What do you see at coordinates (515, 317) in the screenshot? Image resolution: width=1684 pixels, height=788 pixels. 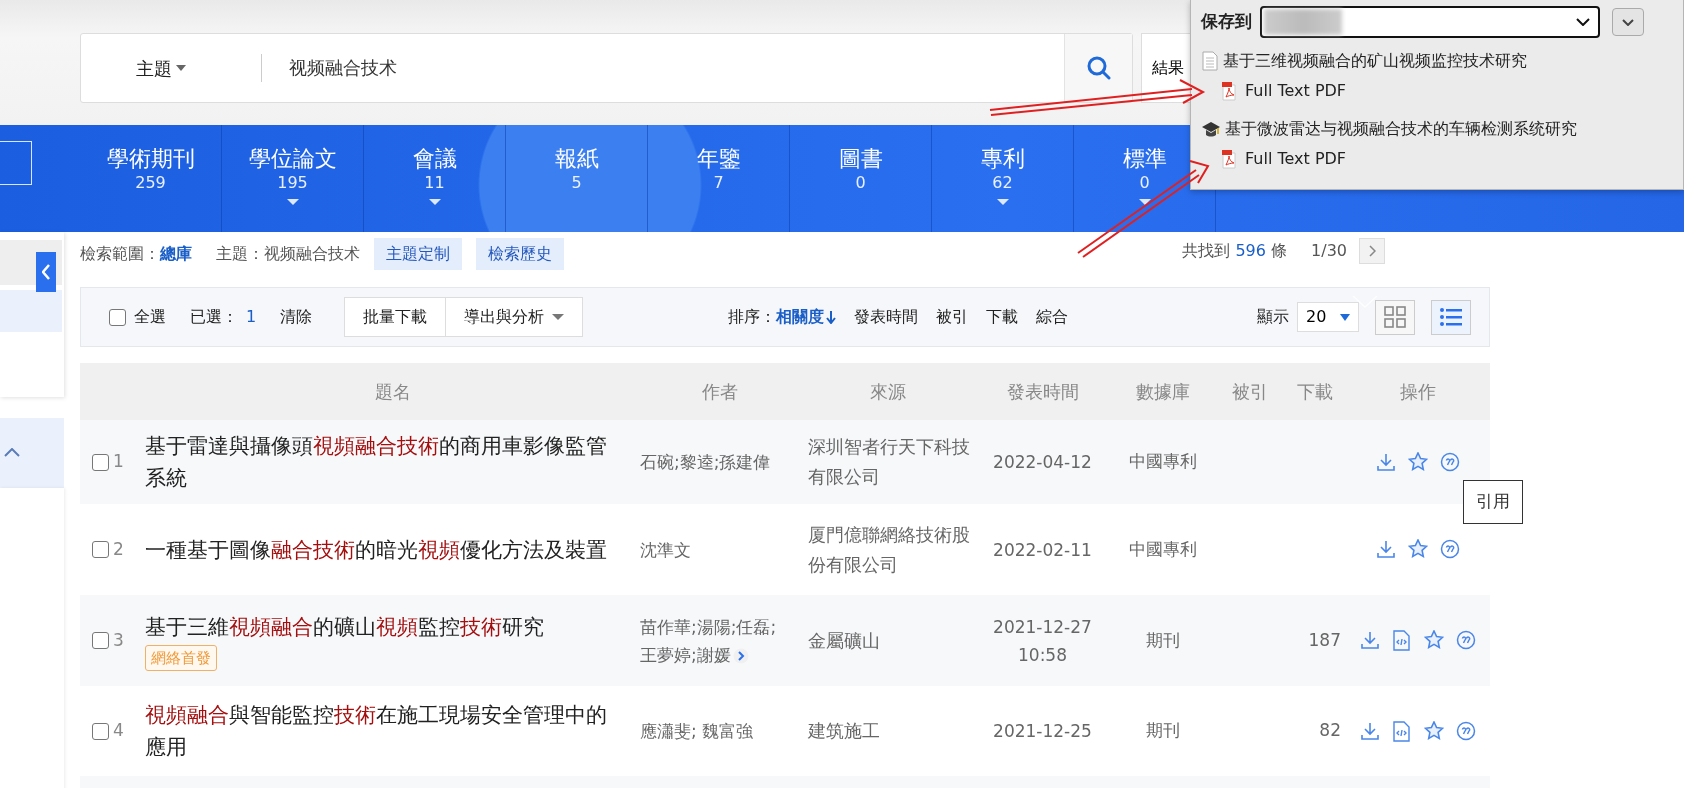 I see `dropdown-button: 導出與分析` at bounding box center [515, 317].